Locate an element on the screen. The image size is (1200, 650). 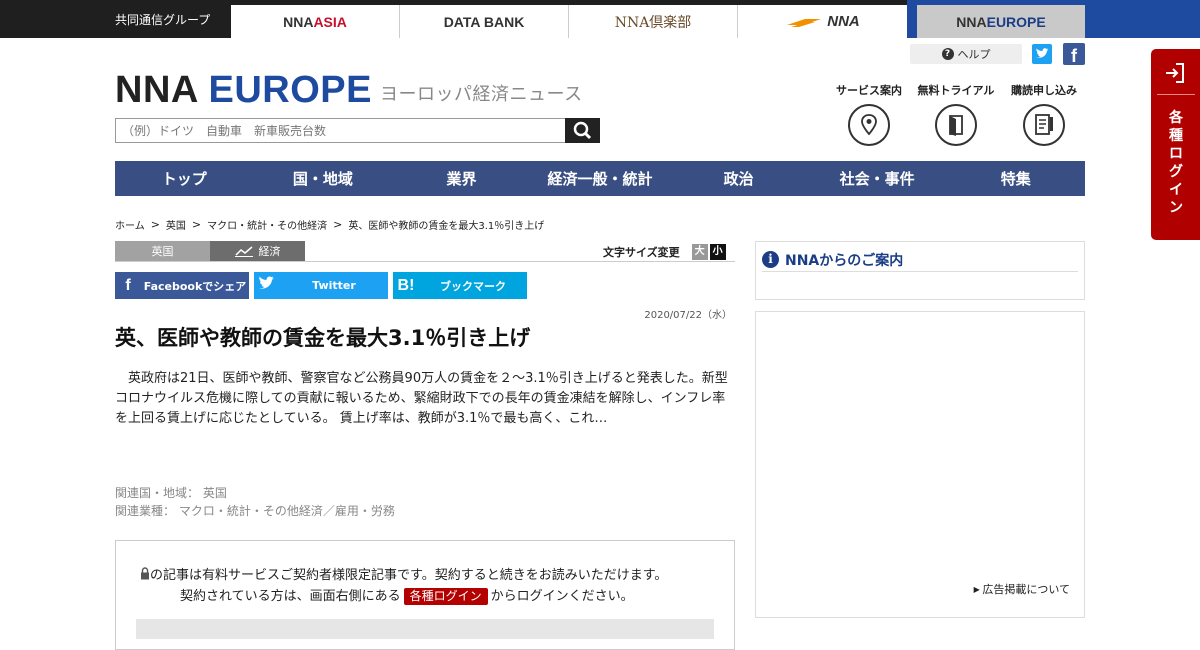
group-label: 共同通信グループ is located at coordinates (163, 20).